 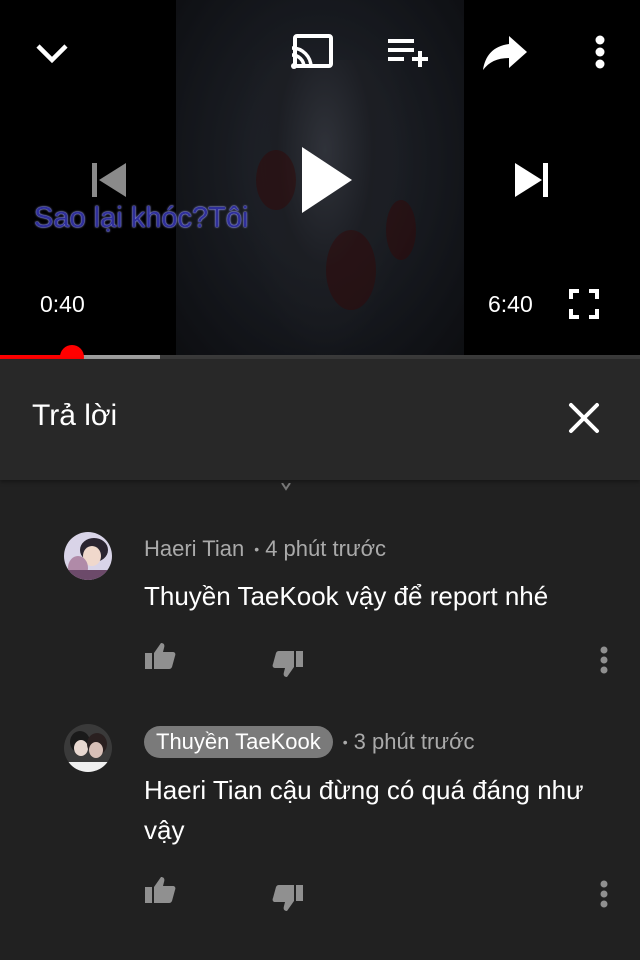 What do you see at coordinates (326, 180) in the screenshot?
I see `play-icon` at bounding box center [326, 180].